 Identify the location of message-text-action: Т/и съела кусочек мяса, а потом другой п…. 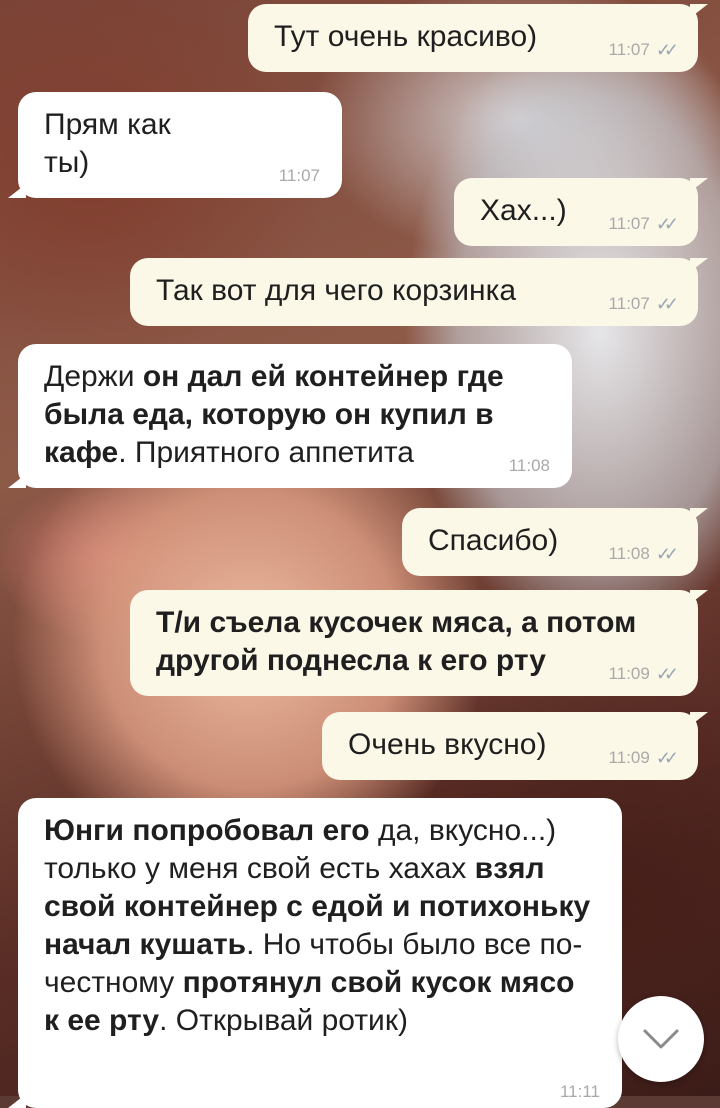
(396, 641).